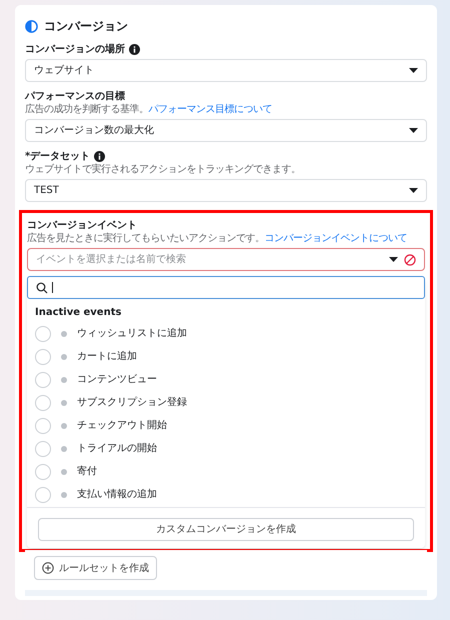  Describe the element at coordinates (210, 109) in the screenshot. I see `help-link: パフォーマンス目標について` at that location.